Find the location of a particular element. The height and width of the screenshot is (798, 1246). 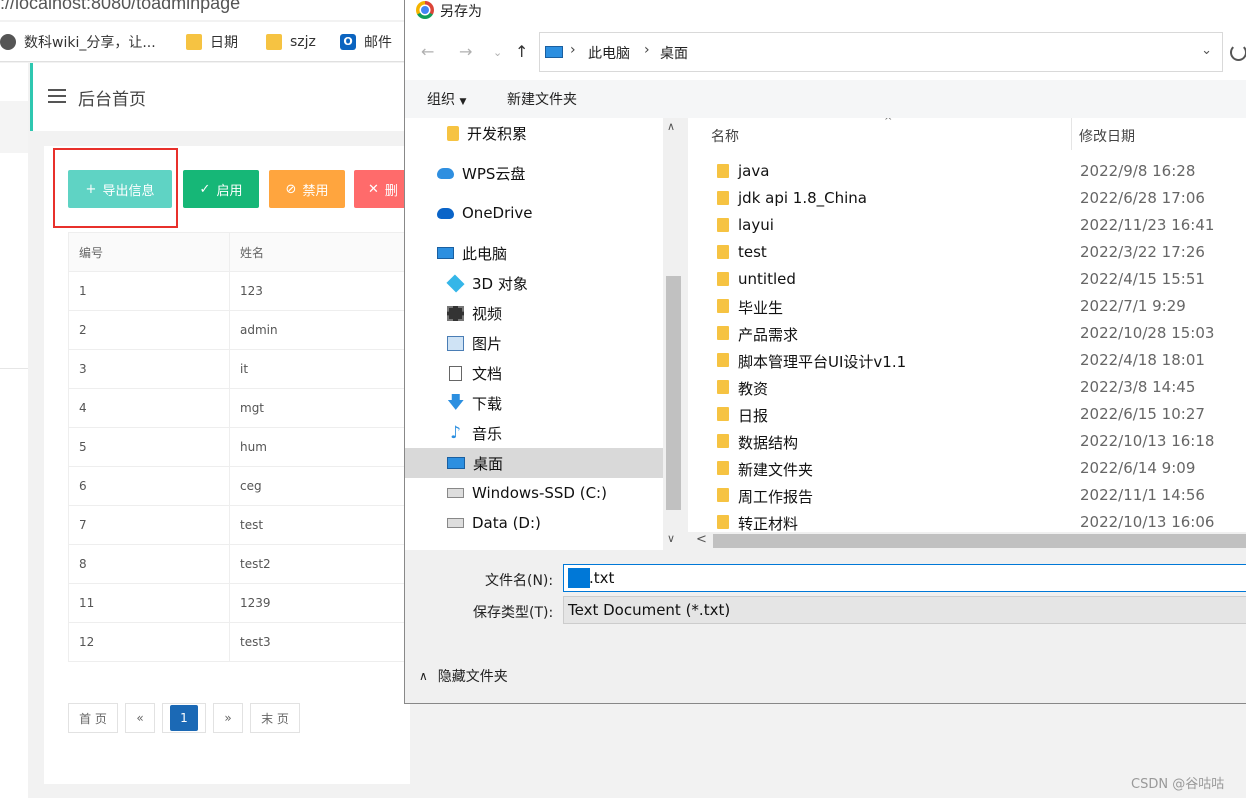

file-modified-date: 2022/6/28 17:06 is located at coordinates (1142, 198).